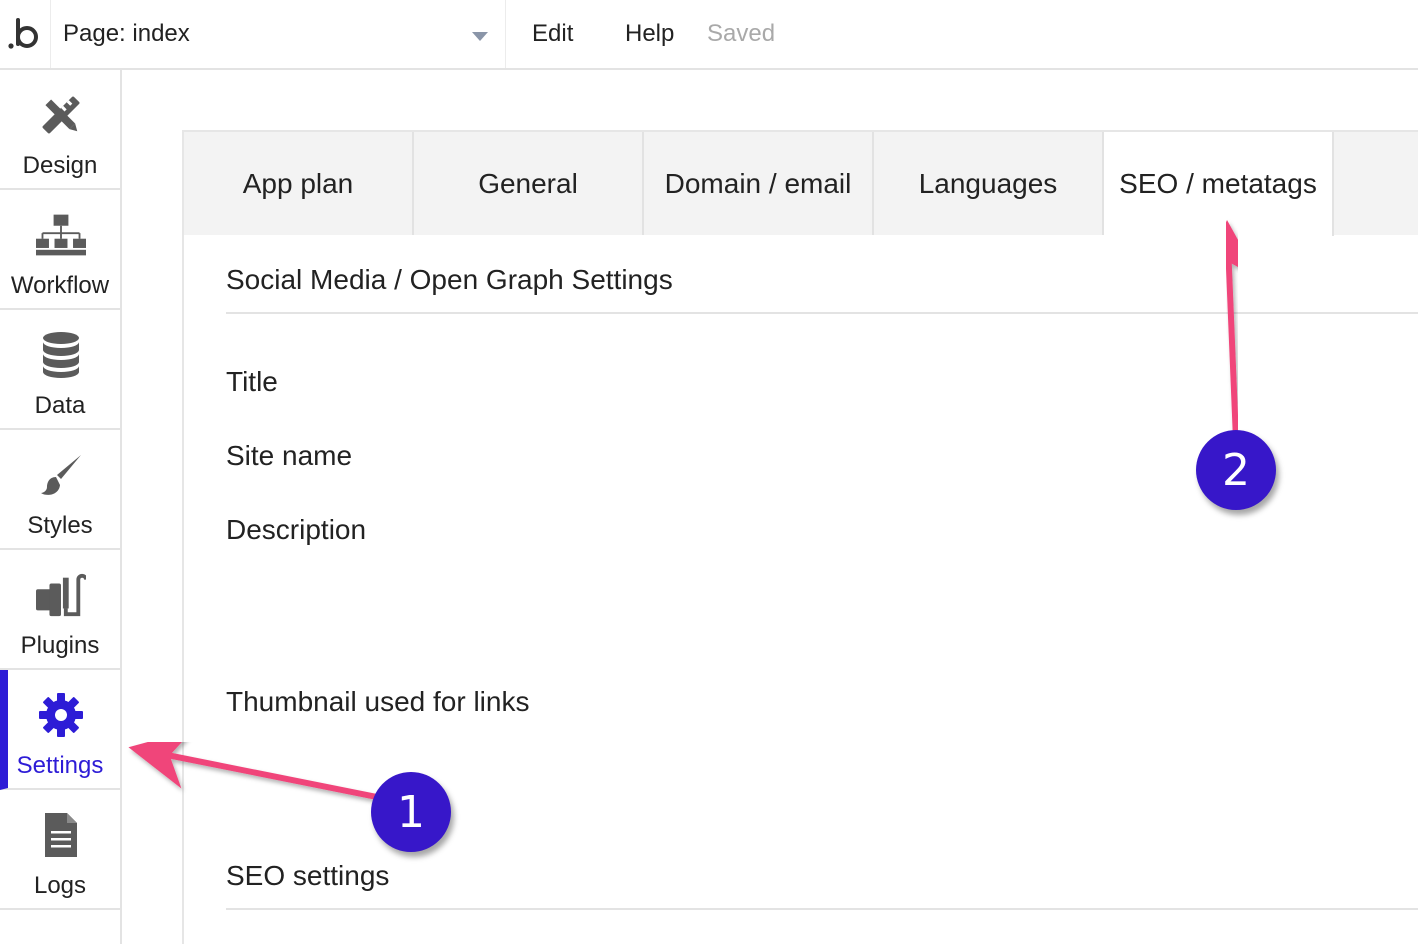 Image resolution: width=1418 pixels, height=944 pixels. I want to click on sidebar-item-label: Settings, so click(60, 765).